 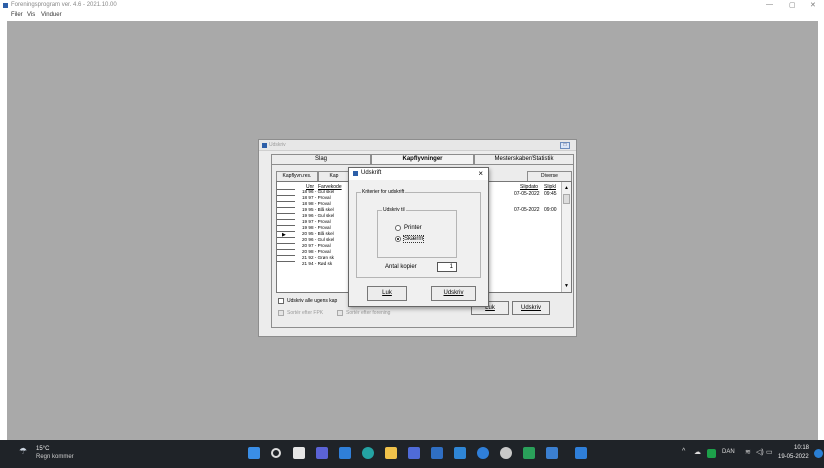 I want to click on row-selector, so click(x=286, y=264).